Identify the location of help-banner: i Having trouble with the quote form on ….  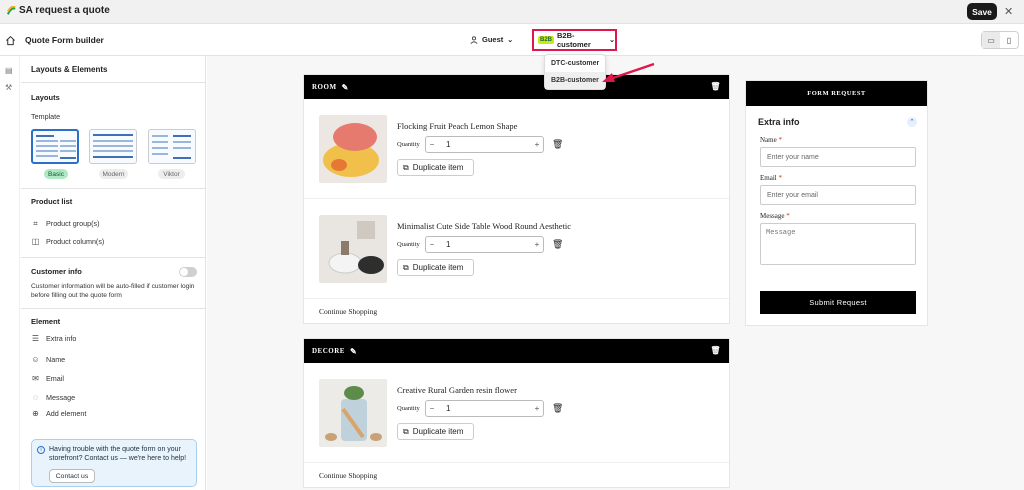
(114, 463).